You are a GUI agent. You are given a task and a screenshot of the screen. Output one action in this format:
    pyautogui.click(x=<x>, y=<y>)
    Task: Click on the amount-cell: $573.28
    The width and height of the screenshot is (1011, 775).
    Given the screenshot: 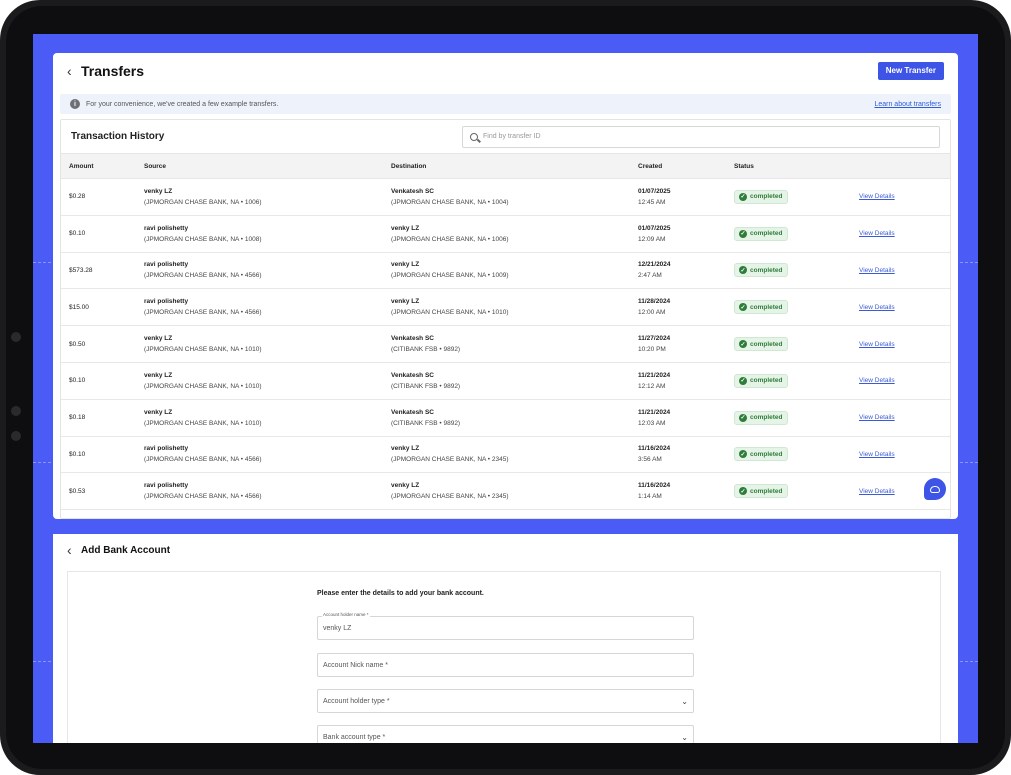 What is the action you would take?
    pyautogui.click(x=81, y=270)
    